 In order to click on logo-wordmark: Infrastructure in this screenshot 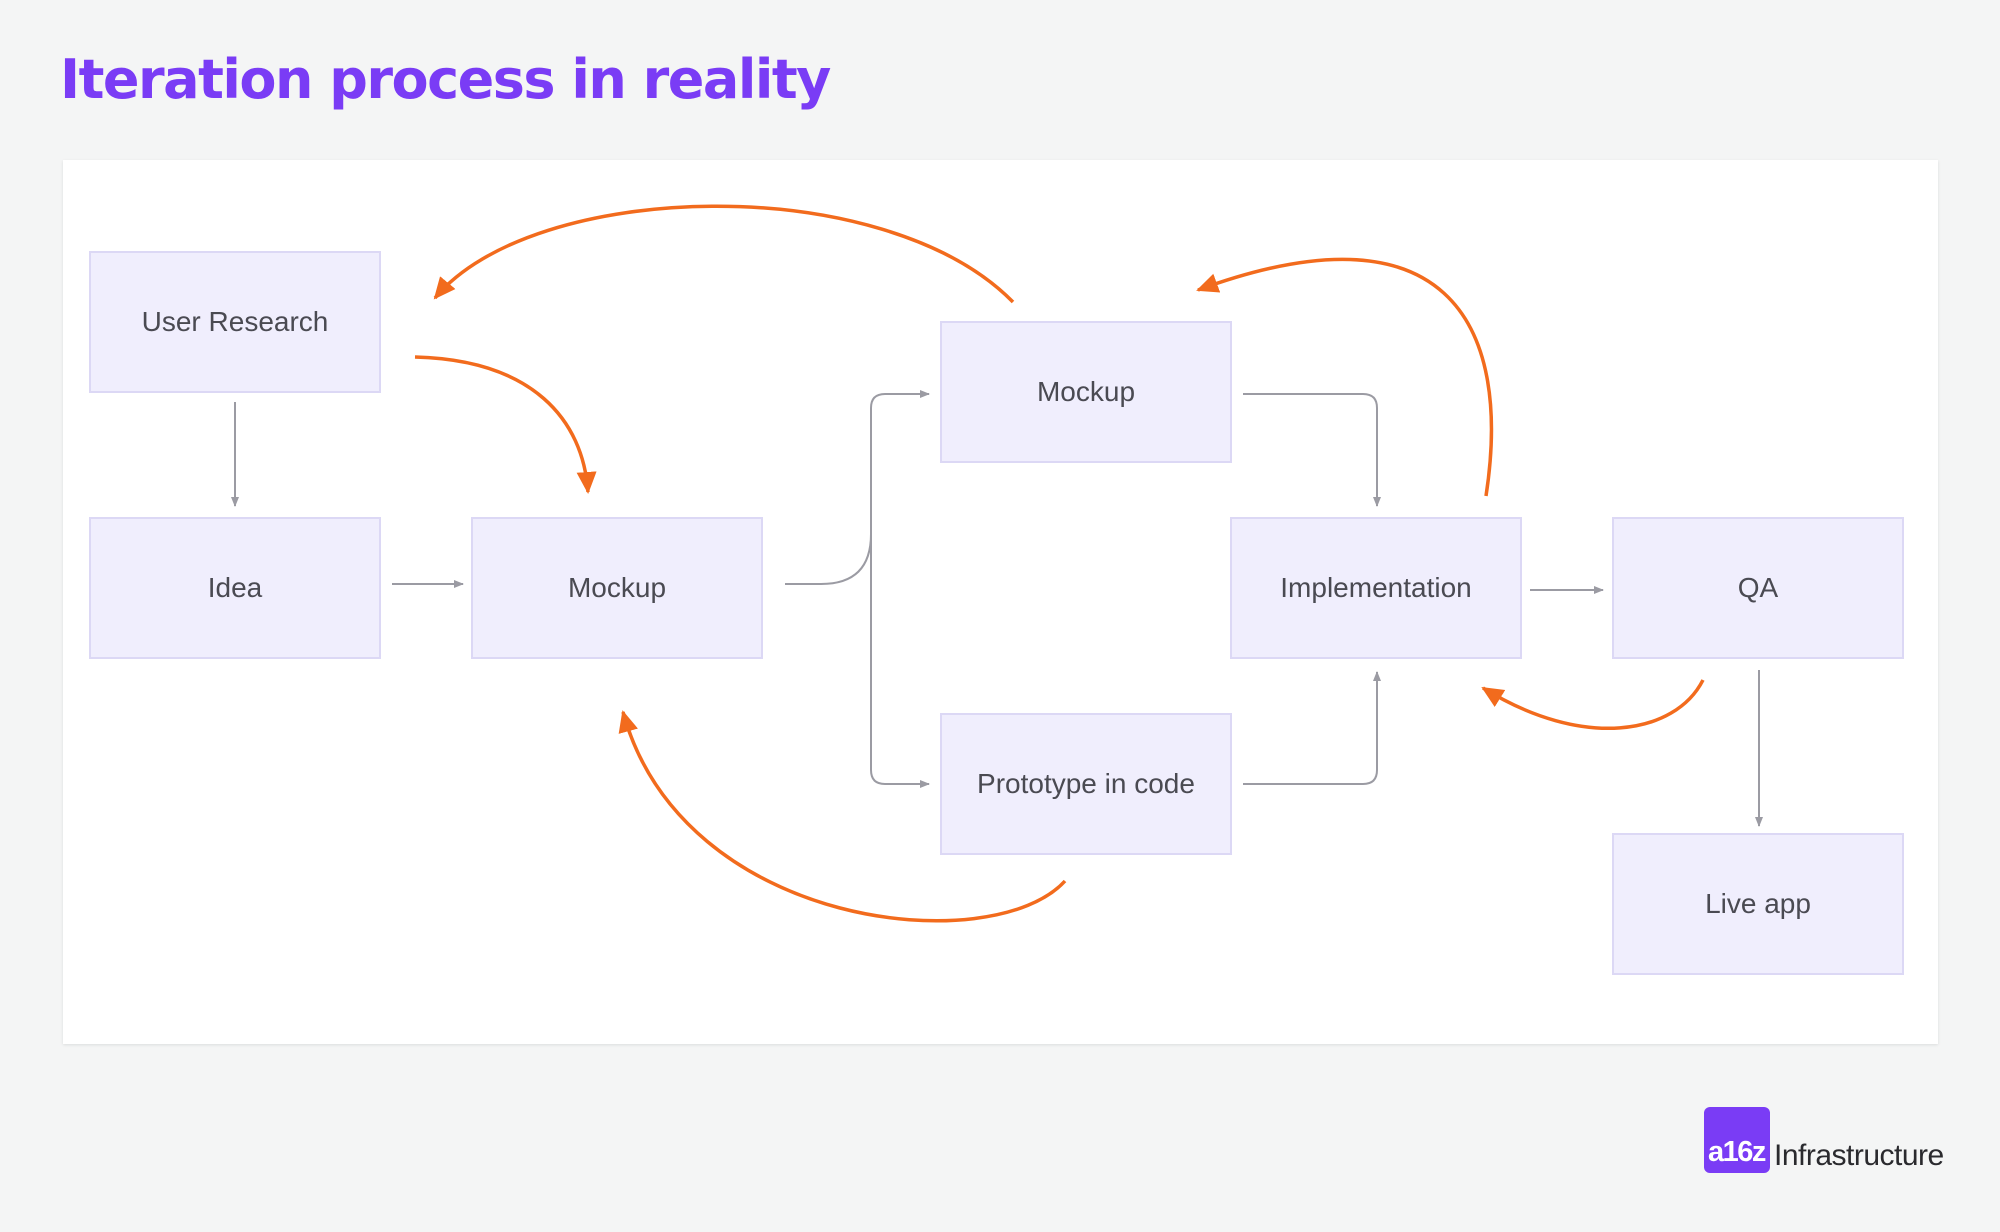, I will do `click(1859, 1155)`.